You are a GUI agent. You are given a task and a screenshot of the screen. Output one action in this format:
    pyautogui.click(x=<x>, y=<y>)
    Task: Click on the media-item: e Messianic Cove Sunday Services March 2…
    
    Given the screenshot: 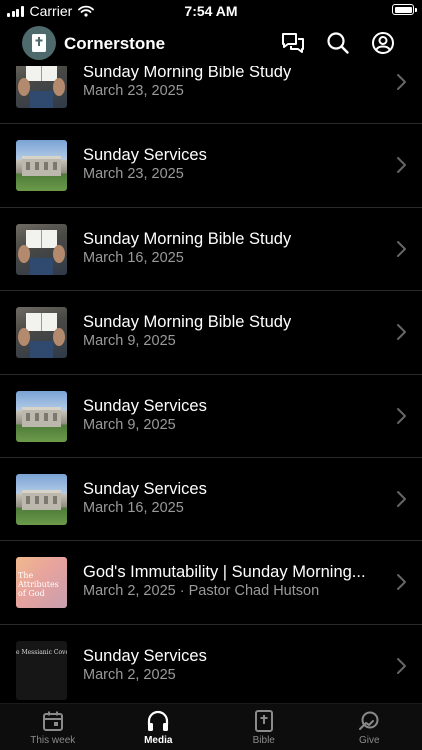 What is the action you would take?
    pyautogui.click(x=211, y=664)
    